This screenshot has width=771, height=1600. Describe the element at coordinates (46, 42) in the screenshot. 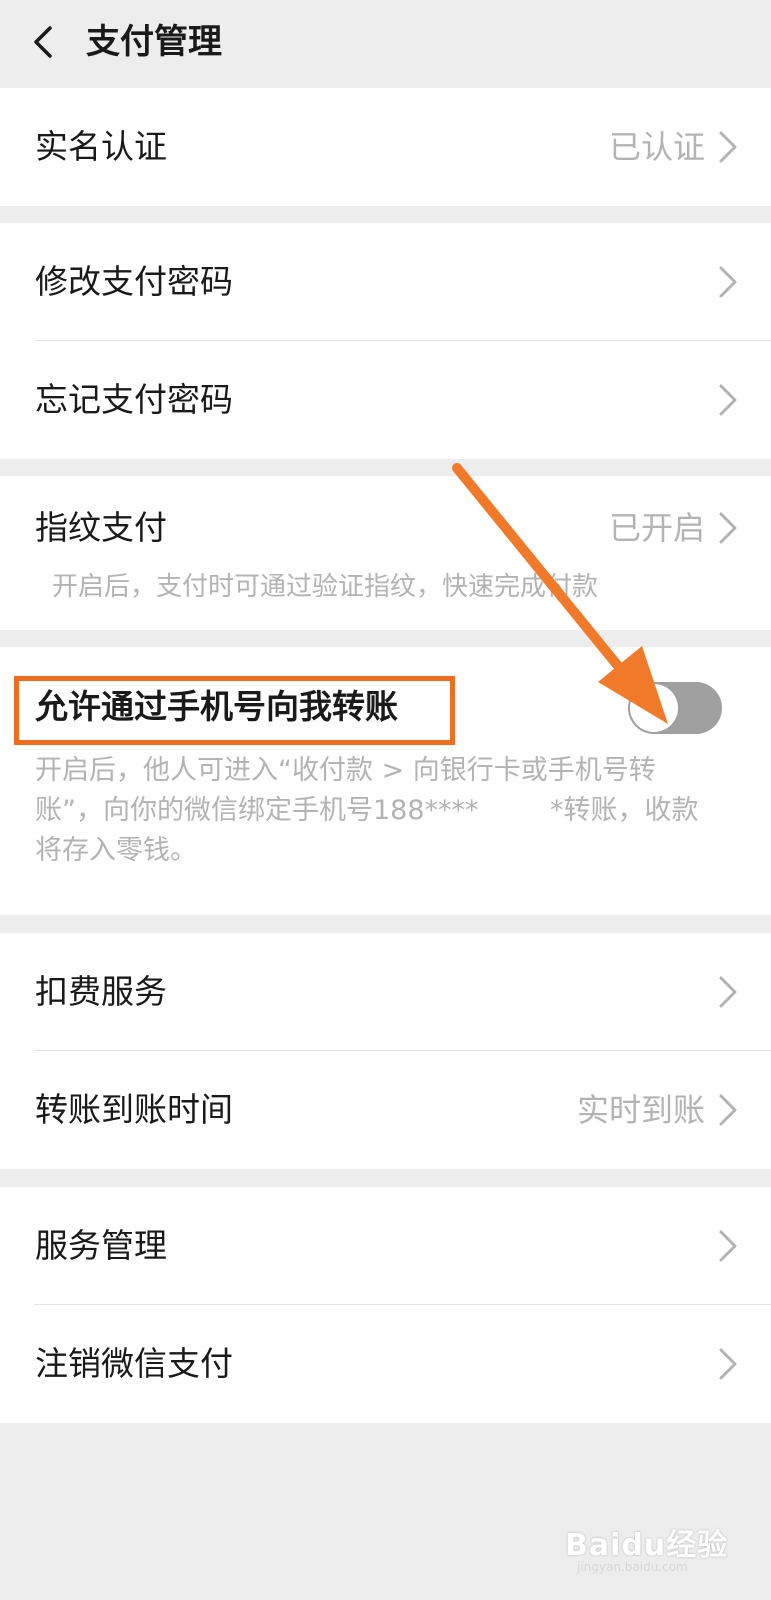

I see `back-arrow-icon` at that location.